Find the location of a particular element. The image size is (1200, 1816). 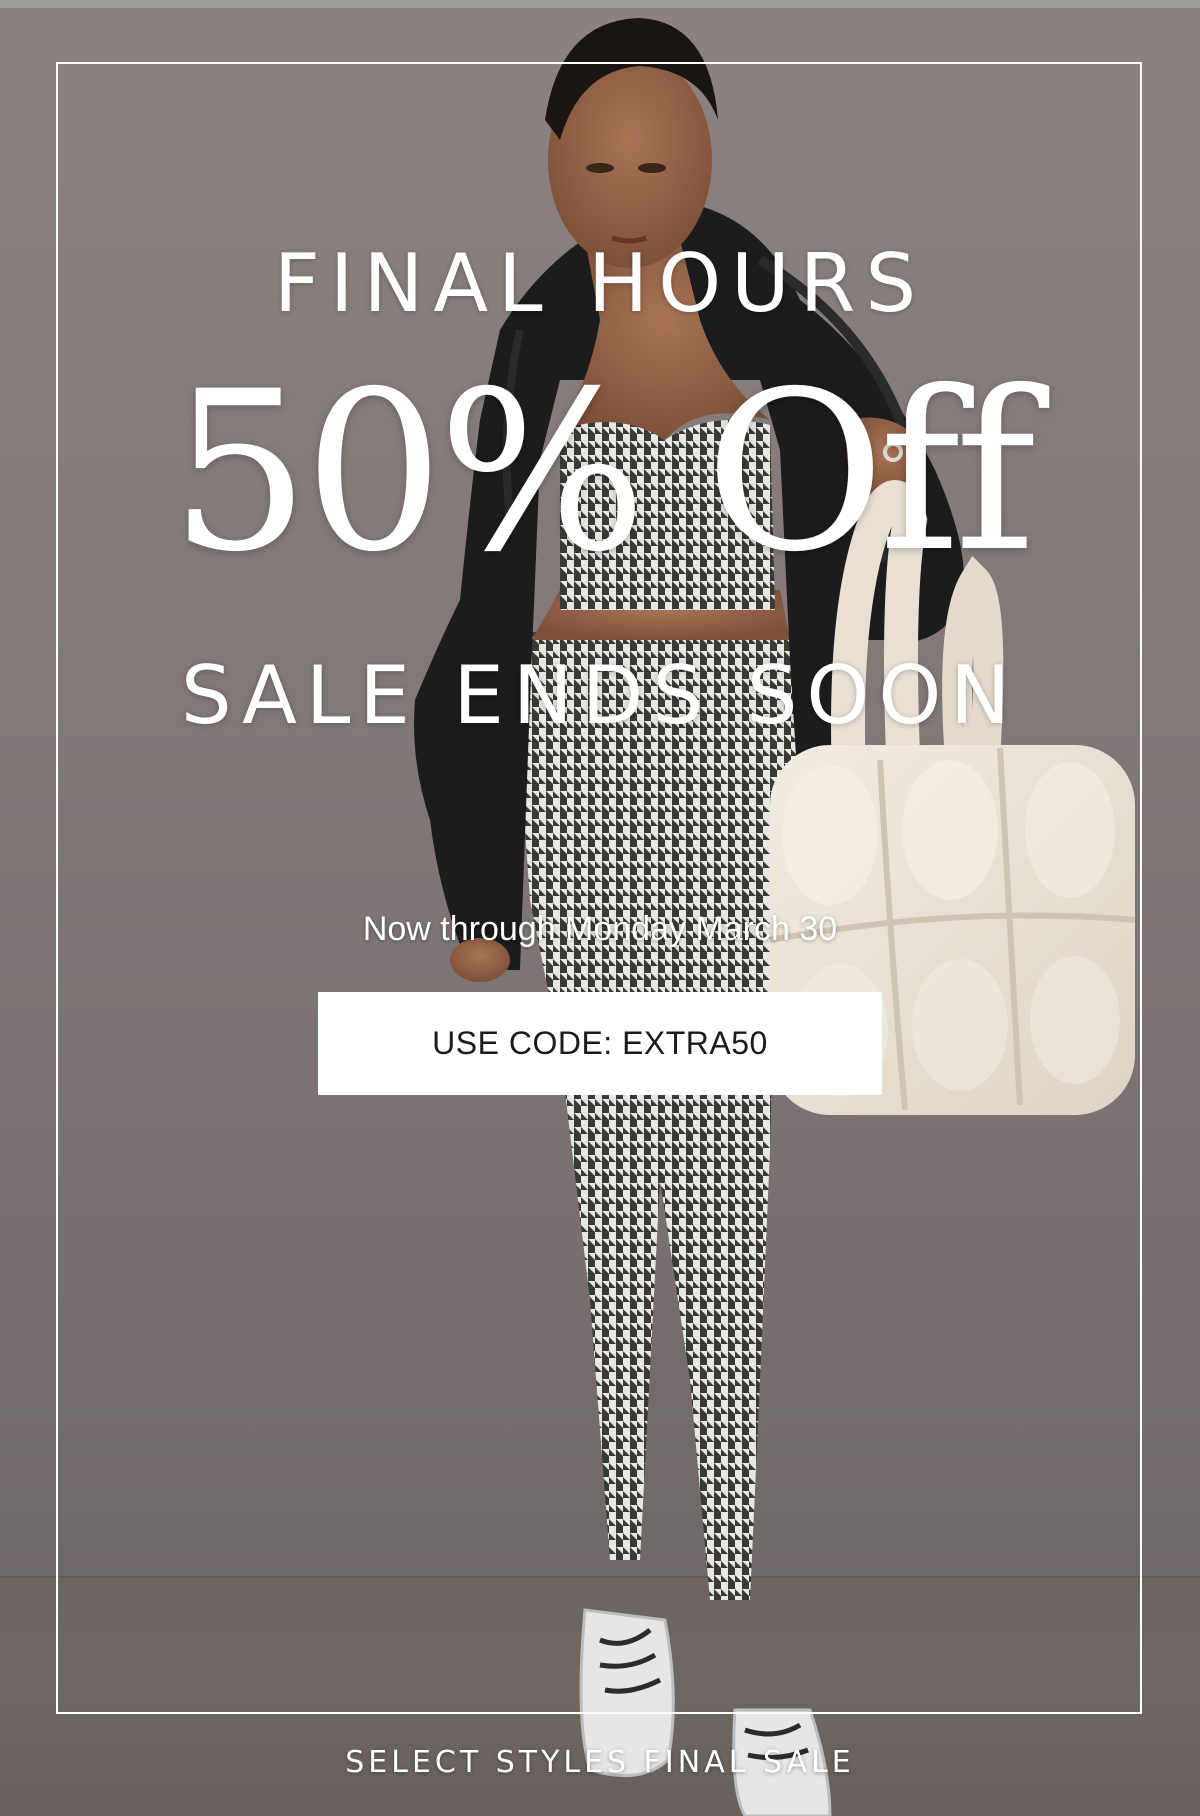

final-sale-disclaimer: SELECT STYLES FINAL SALE is located at coordinates (600, 1762).